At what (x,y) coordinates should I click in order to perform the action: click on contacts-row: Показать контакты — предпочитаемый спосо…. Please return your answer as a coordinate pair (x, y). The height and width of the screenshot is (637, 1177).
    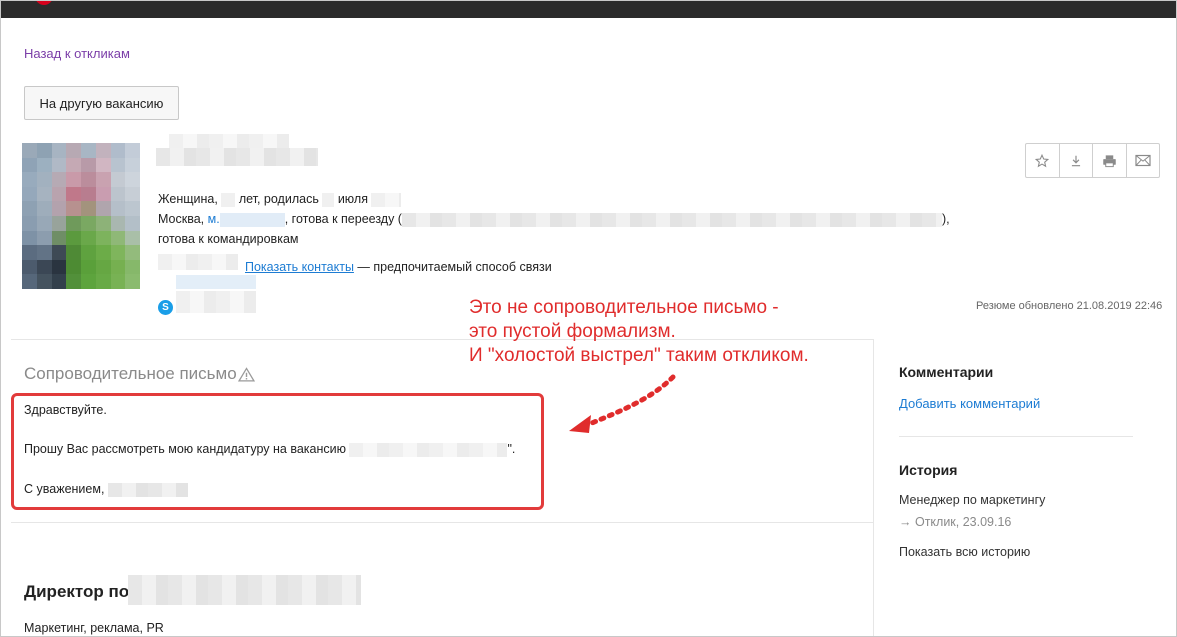
    Looking at the image, I should click on (398, 267).